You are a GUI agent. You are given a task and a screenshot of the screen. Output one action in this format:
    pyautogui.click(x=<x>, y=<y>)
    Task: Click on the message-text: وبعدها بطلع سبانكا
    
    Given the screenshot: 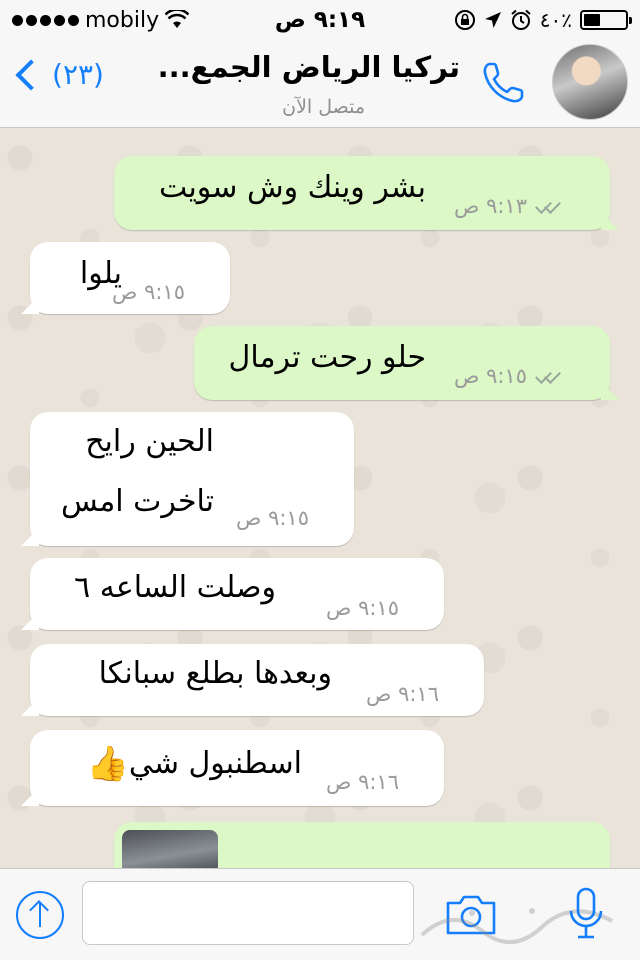 What is the action you would take?
    pyautogui.click(x=215, y=673)
    